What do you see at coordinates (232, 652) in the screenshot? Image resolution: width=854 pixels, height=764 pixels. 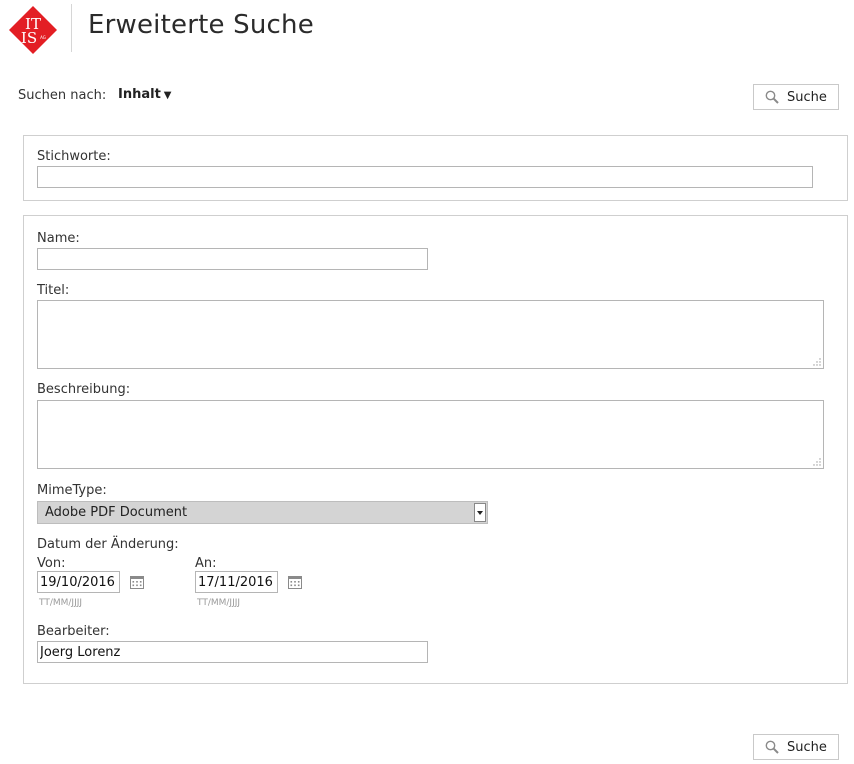 I see `editor-input` at bounding box center [232, 652].